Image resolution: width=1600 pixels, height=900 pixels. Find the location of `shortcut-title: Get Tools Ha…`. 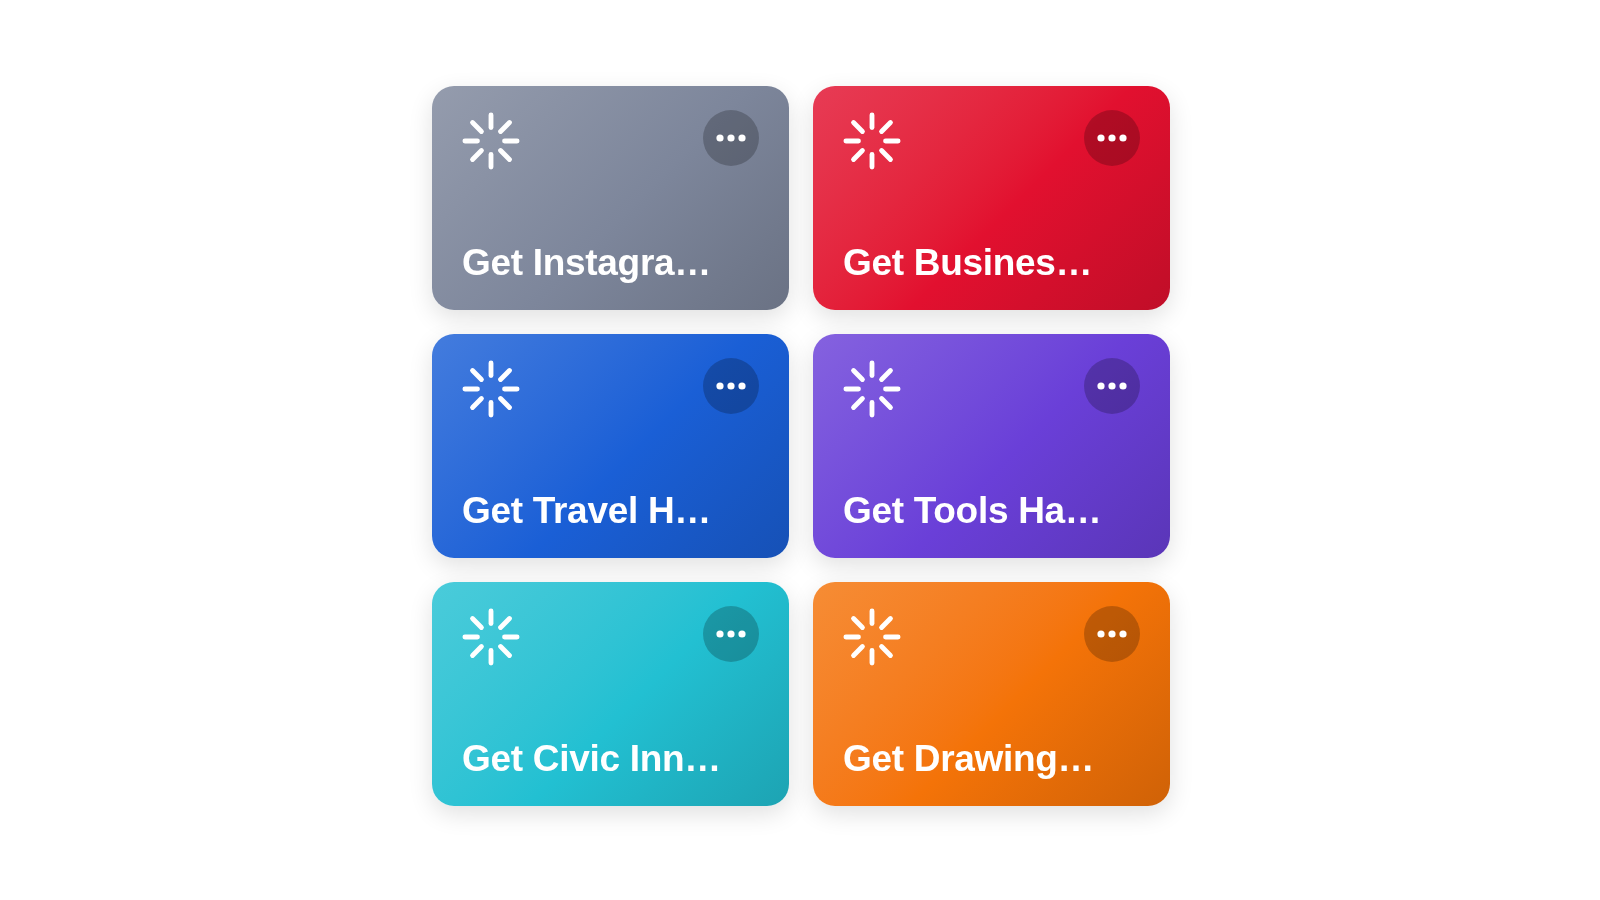

shortcut-title: Get Tools Ha… is located at coordinates (973, 511).